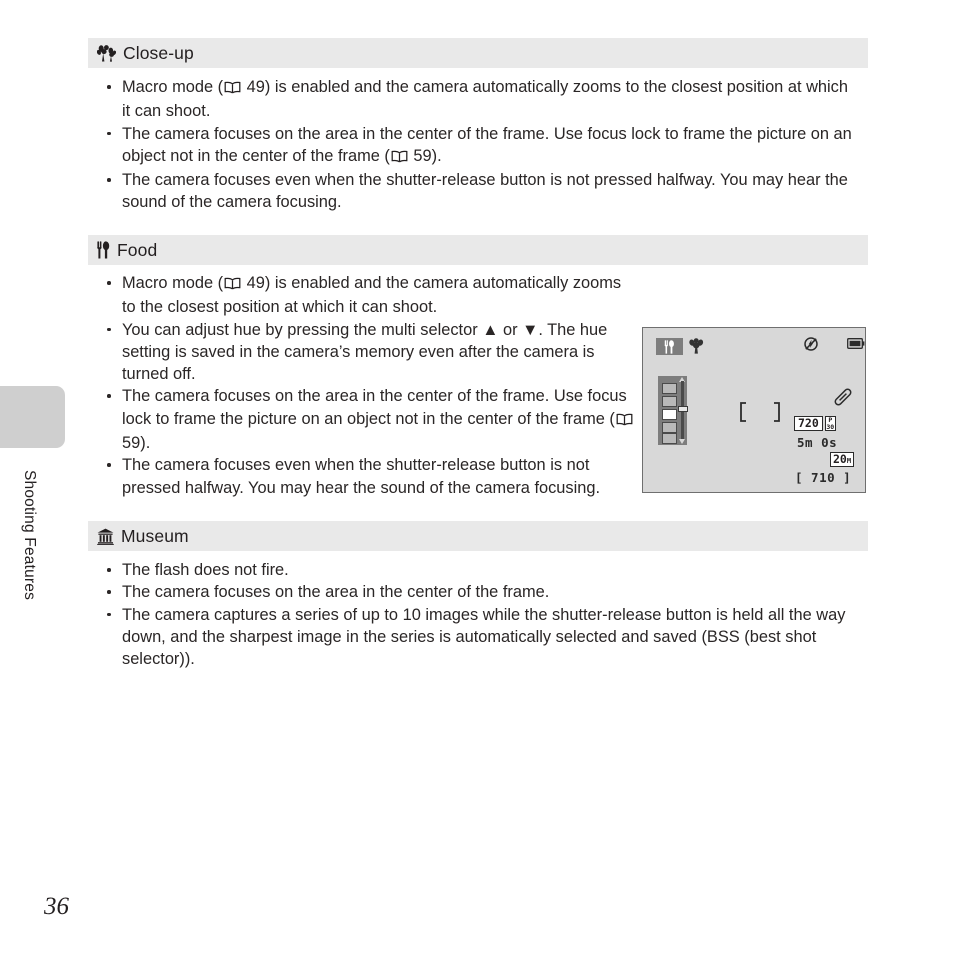 This screenshot has width=954, height=954. I want to click on lcd-battery-full-icon, so click(856, 343).